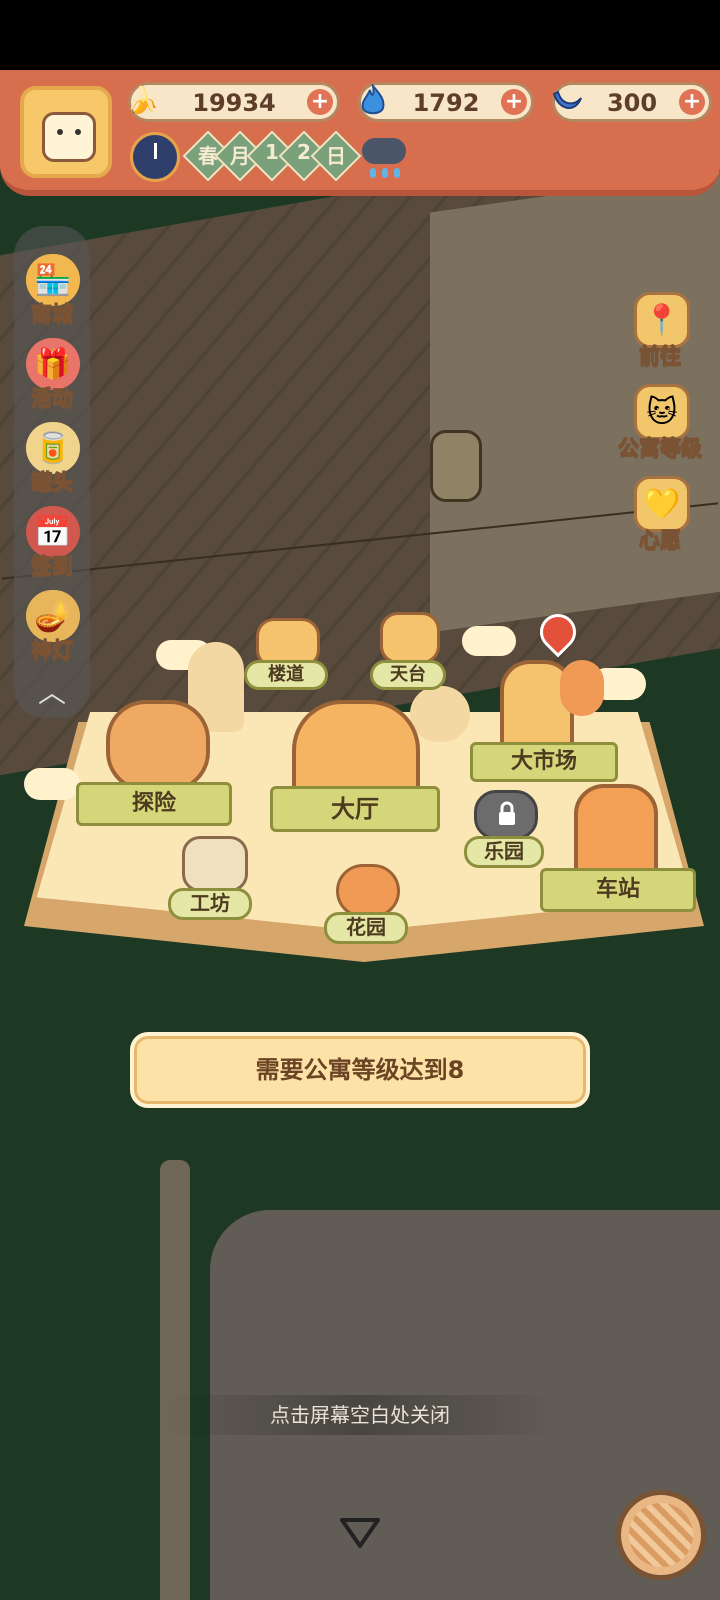 The image size is (720, 1600). I want to click on top-hud: 🍌 19934 + 1792 + 300 + 春 月 1 2 日, so click(360, 133).